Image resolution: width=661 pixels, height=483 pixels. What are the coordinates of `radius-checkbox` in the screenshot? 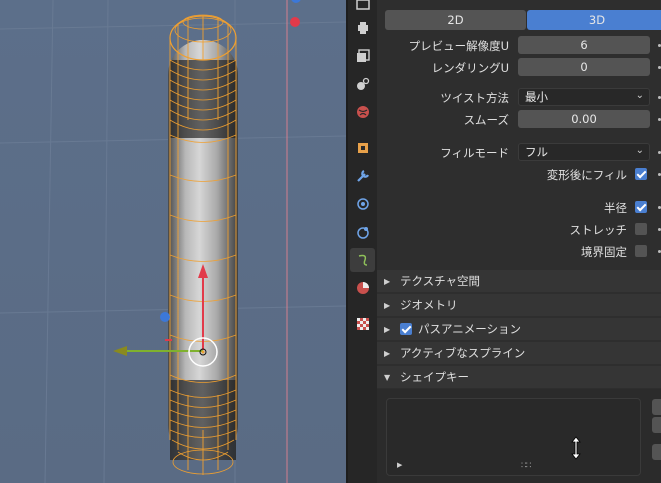 It's located at (641, 207).